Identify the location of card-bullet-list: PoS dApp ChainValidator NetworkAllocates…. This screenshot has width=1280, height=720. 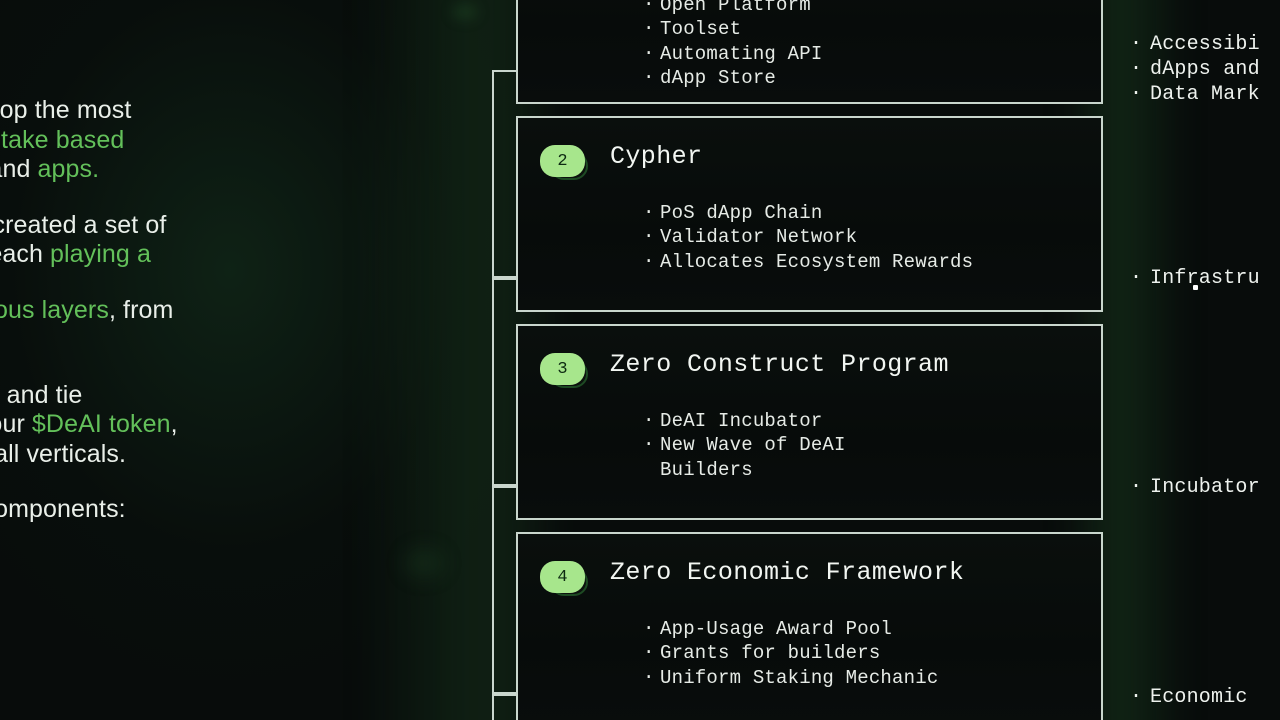
(860, 237).